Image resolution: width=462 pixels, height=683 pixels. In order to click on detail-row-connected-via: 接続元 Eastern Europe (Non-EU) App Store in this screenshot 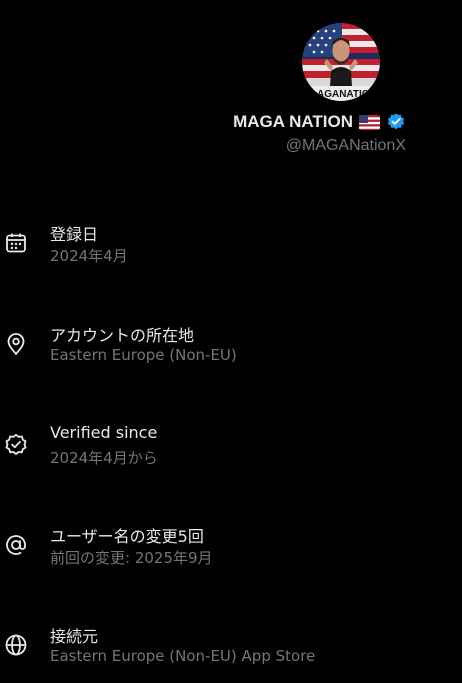, I will do `click(231, 653)`.